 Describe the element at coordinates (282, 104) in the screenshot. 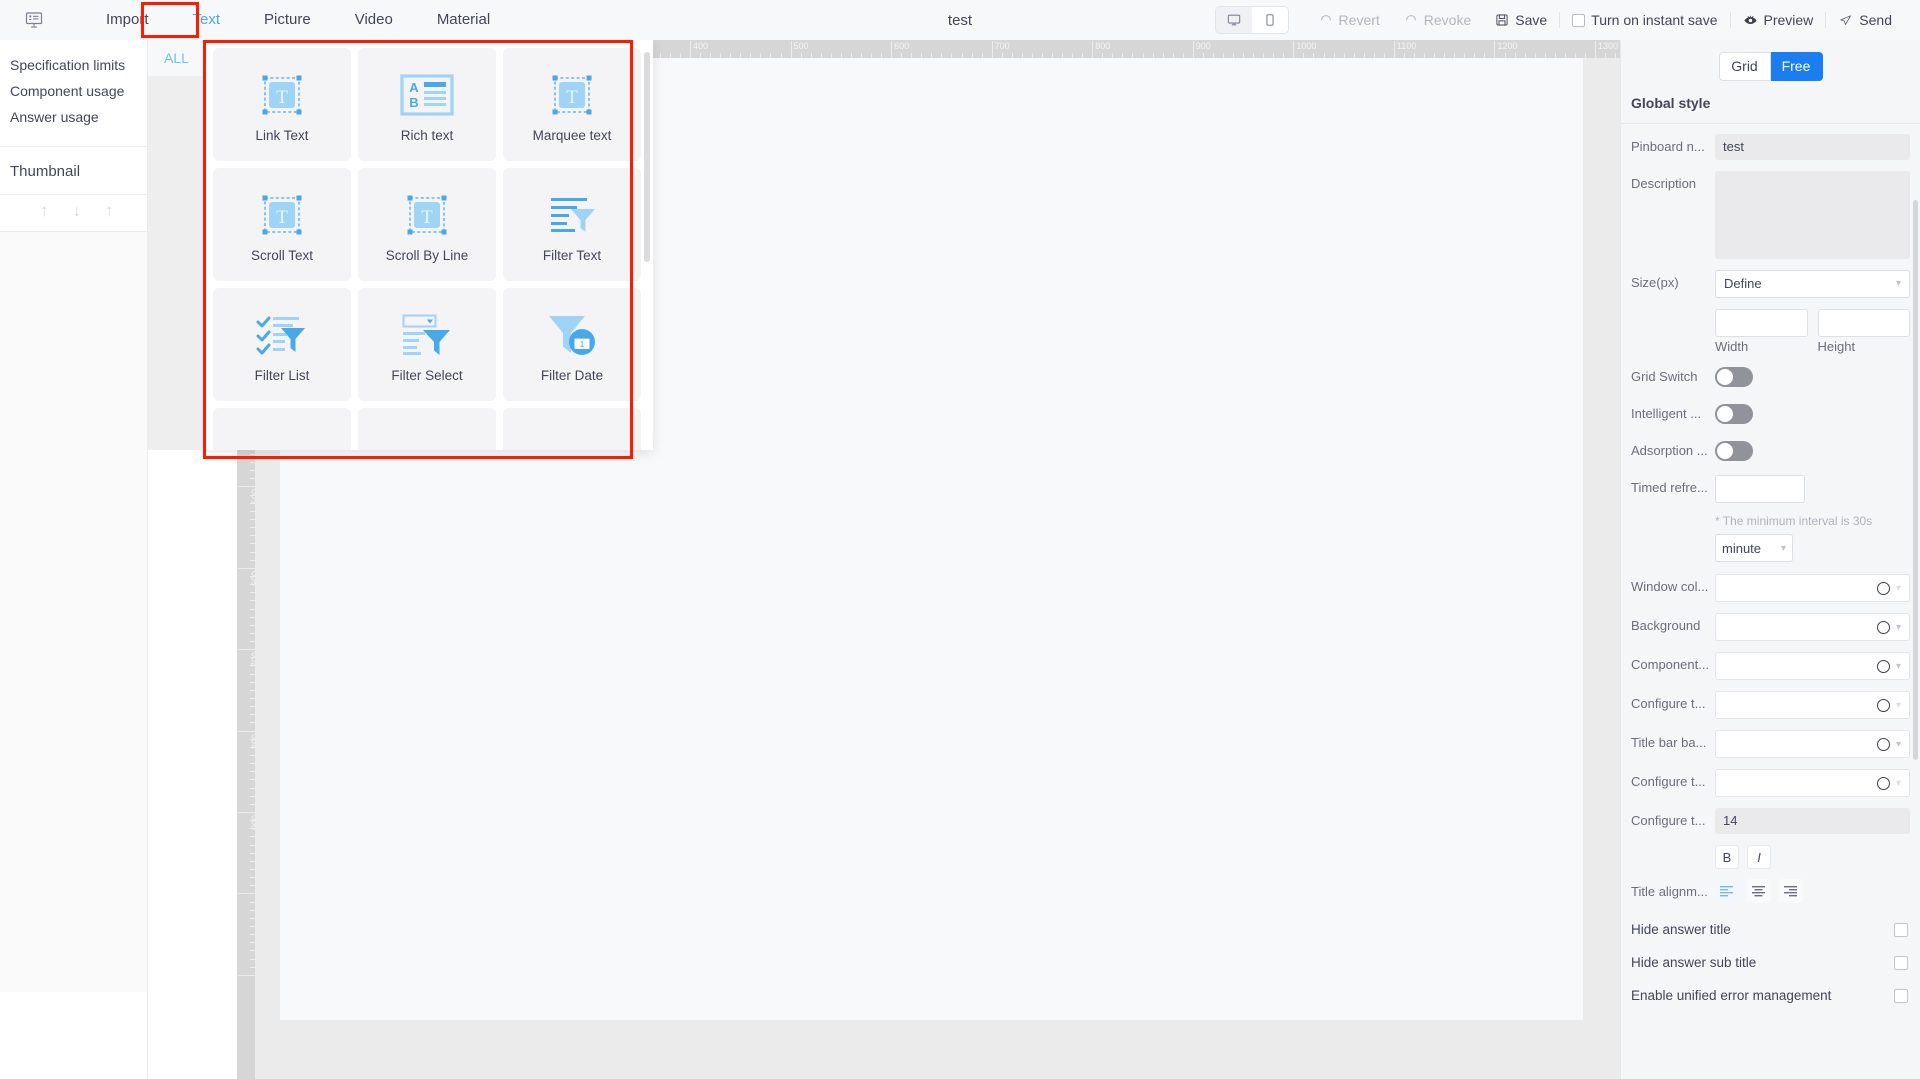

I see `component-card-link-text: T Link Text` at that location.